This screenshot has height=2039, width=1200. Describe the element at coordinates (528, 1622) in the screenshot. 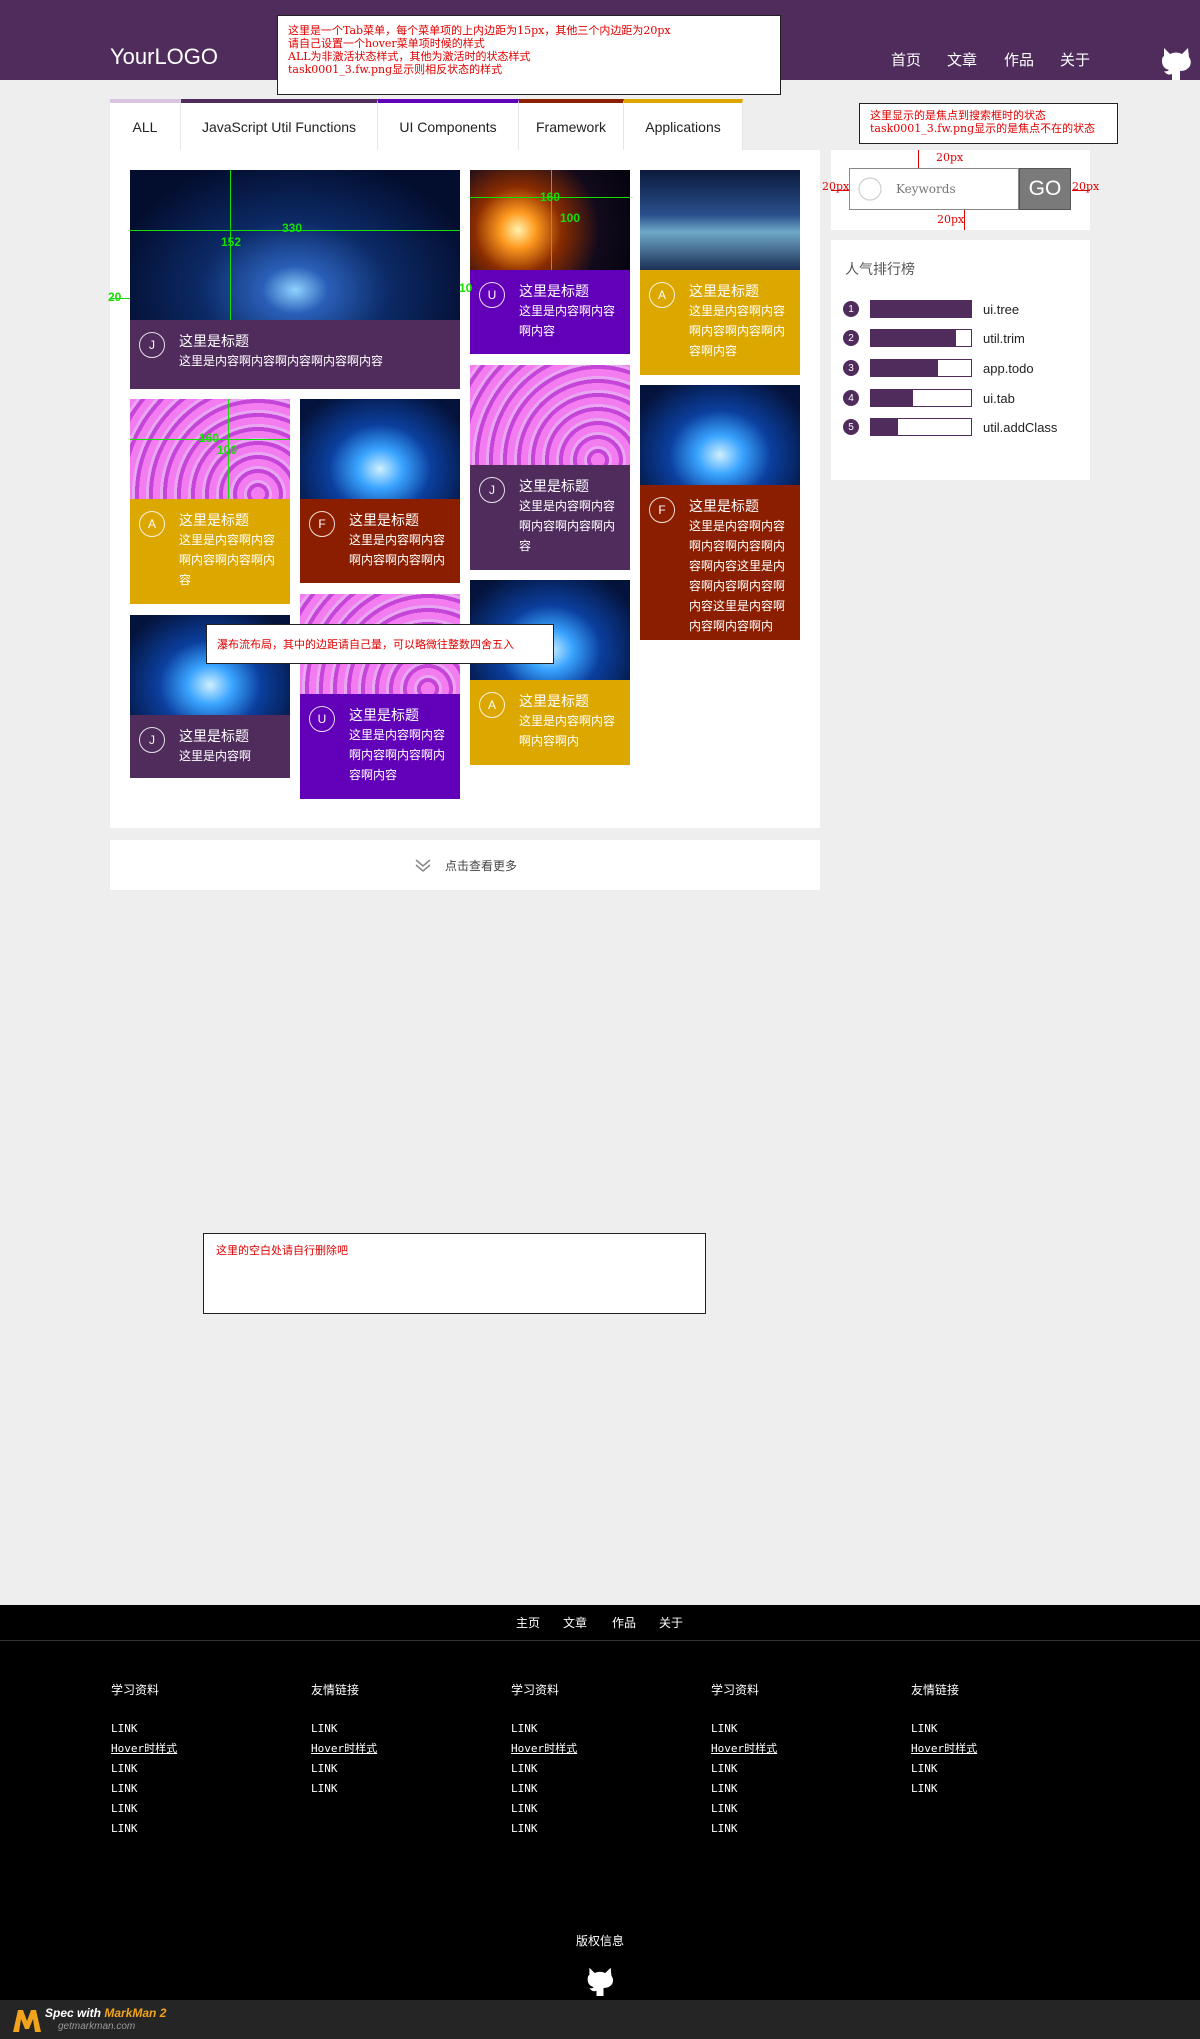

I see `footer-nav-home: 主页` at that location.